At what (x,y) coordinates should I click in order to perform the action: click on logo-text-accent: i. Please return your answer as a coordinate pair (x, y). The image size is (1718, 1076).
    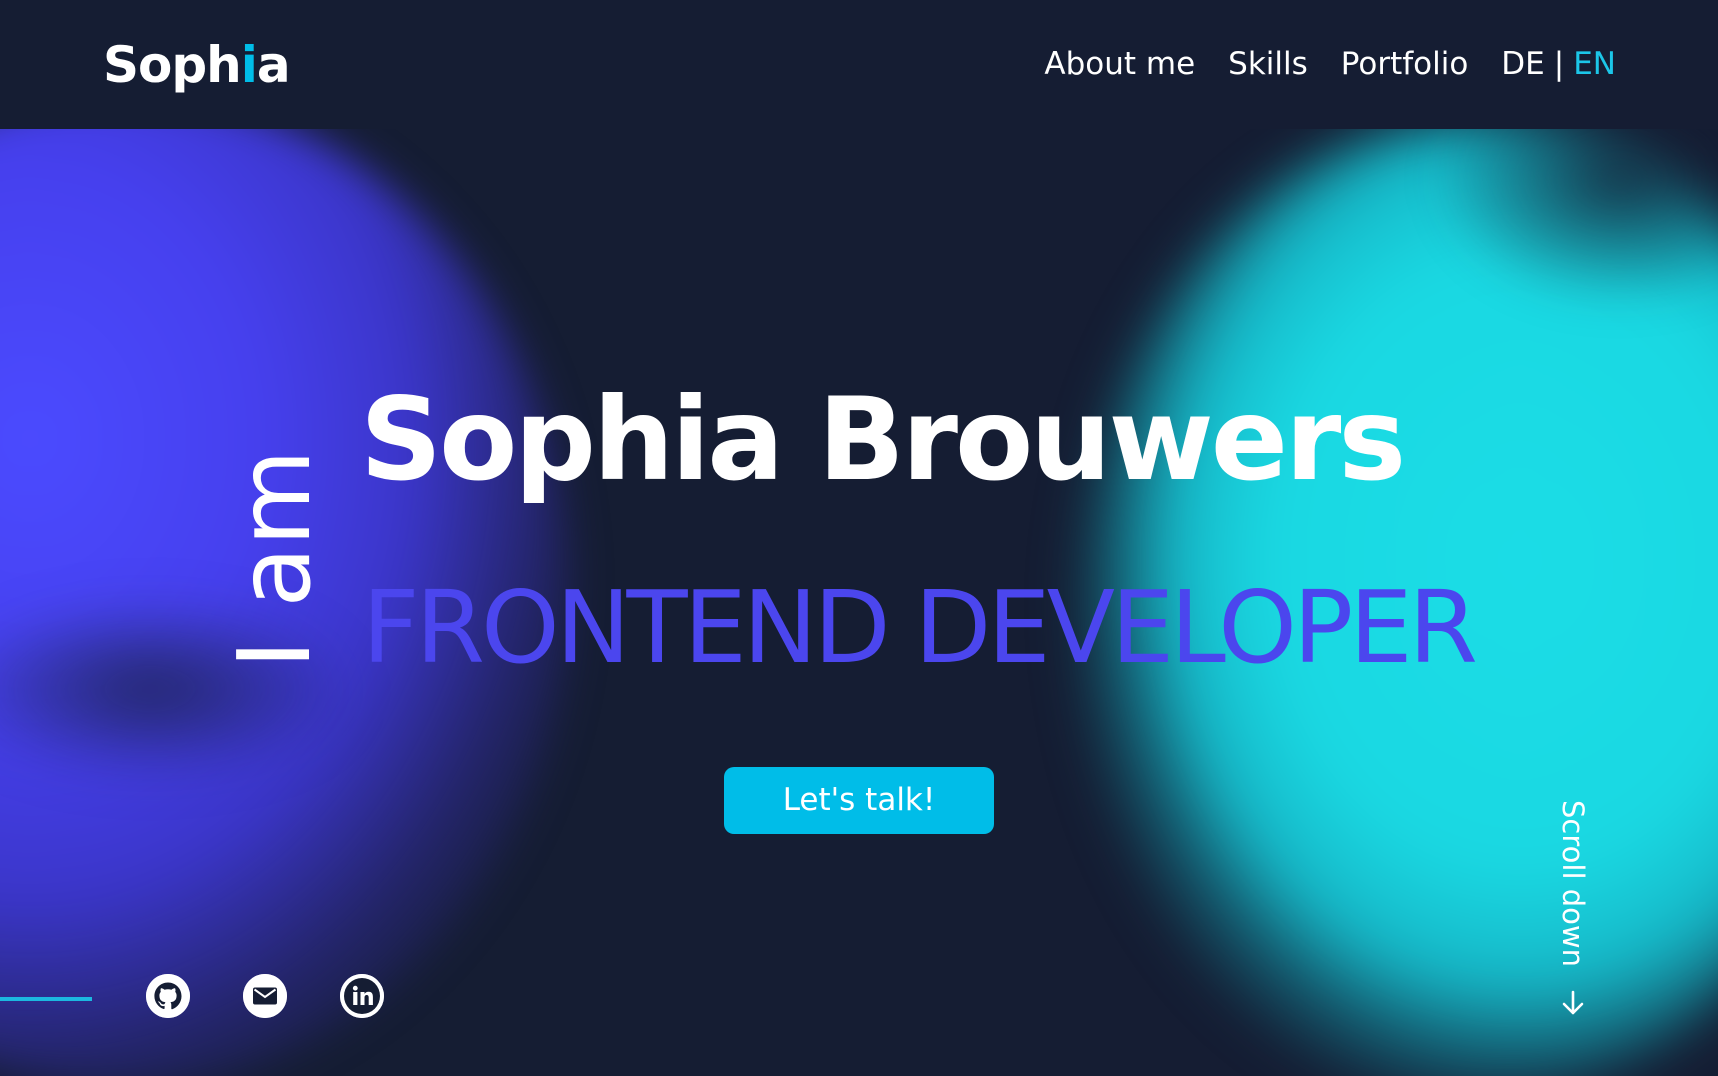
    Looking at the image, I should click on (249, 65).